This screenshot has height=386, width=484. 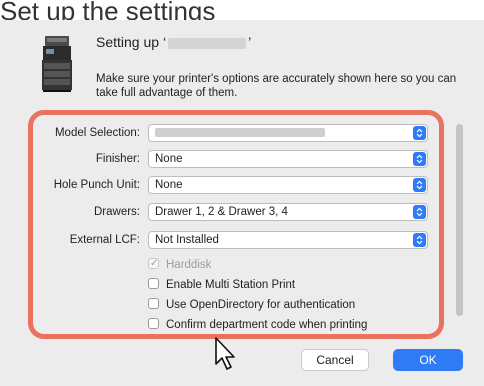 What do you see at coordinates (428, 360) in the screenshot?
I see `ok-button: OK` at bounding box center [428, 360].